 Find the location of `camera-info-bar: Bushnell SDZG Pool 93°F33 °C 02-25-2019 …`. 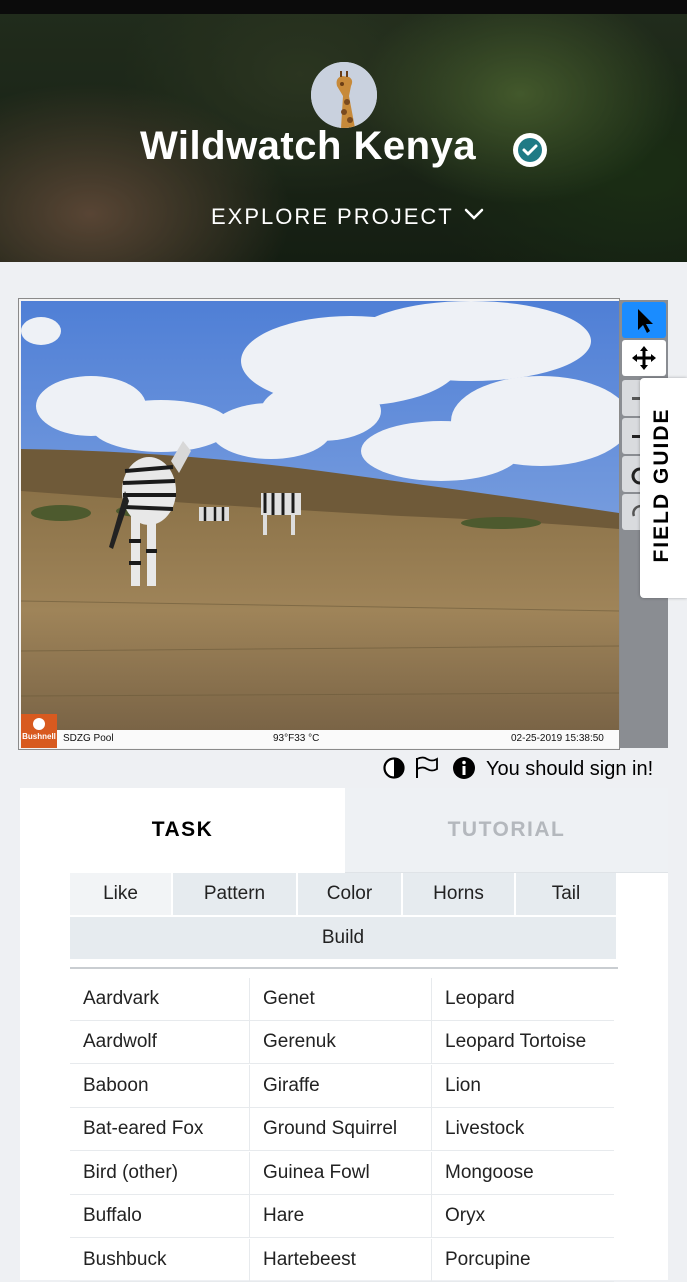

camera-info-bar: Bushnell SDZG Pool 93°F33 °C 02-25-2019 … is located at coordinates (320, 731).